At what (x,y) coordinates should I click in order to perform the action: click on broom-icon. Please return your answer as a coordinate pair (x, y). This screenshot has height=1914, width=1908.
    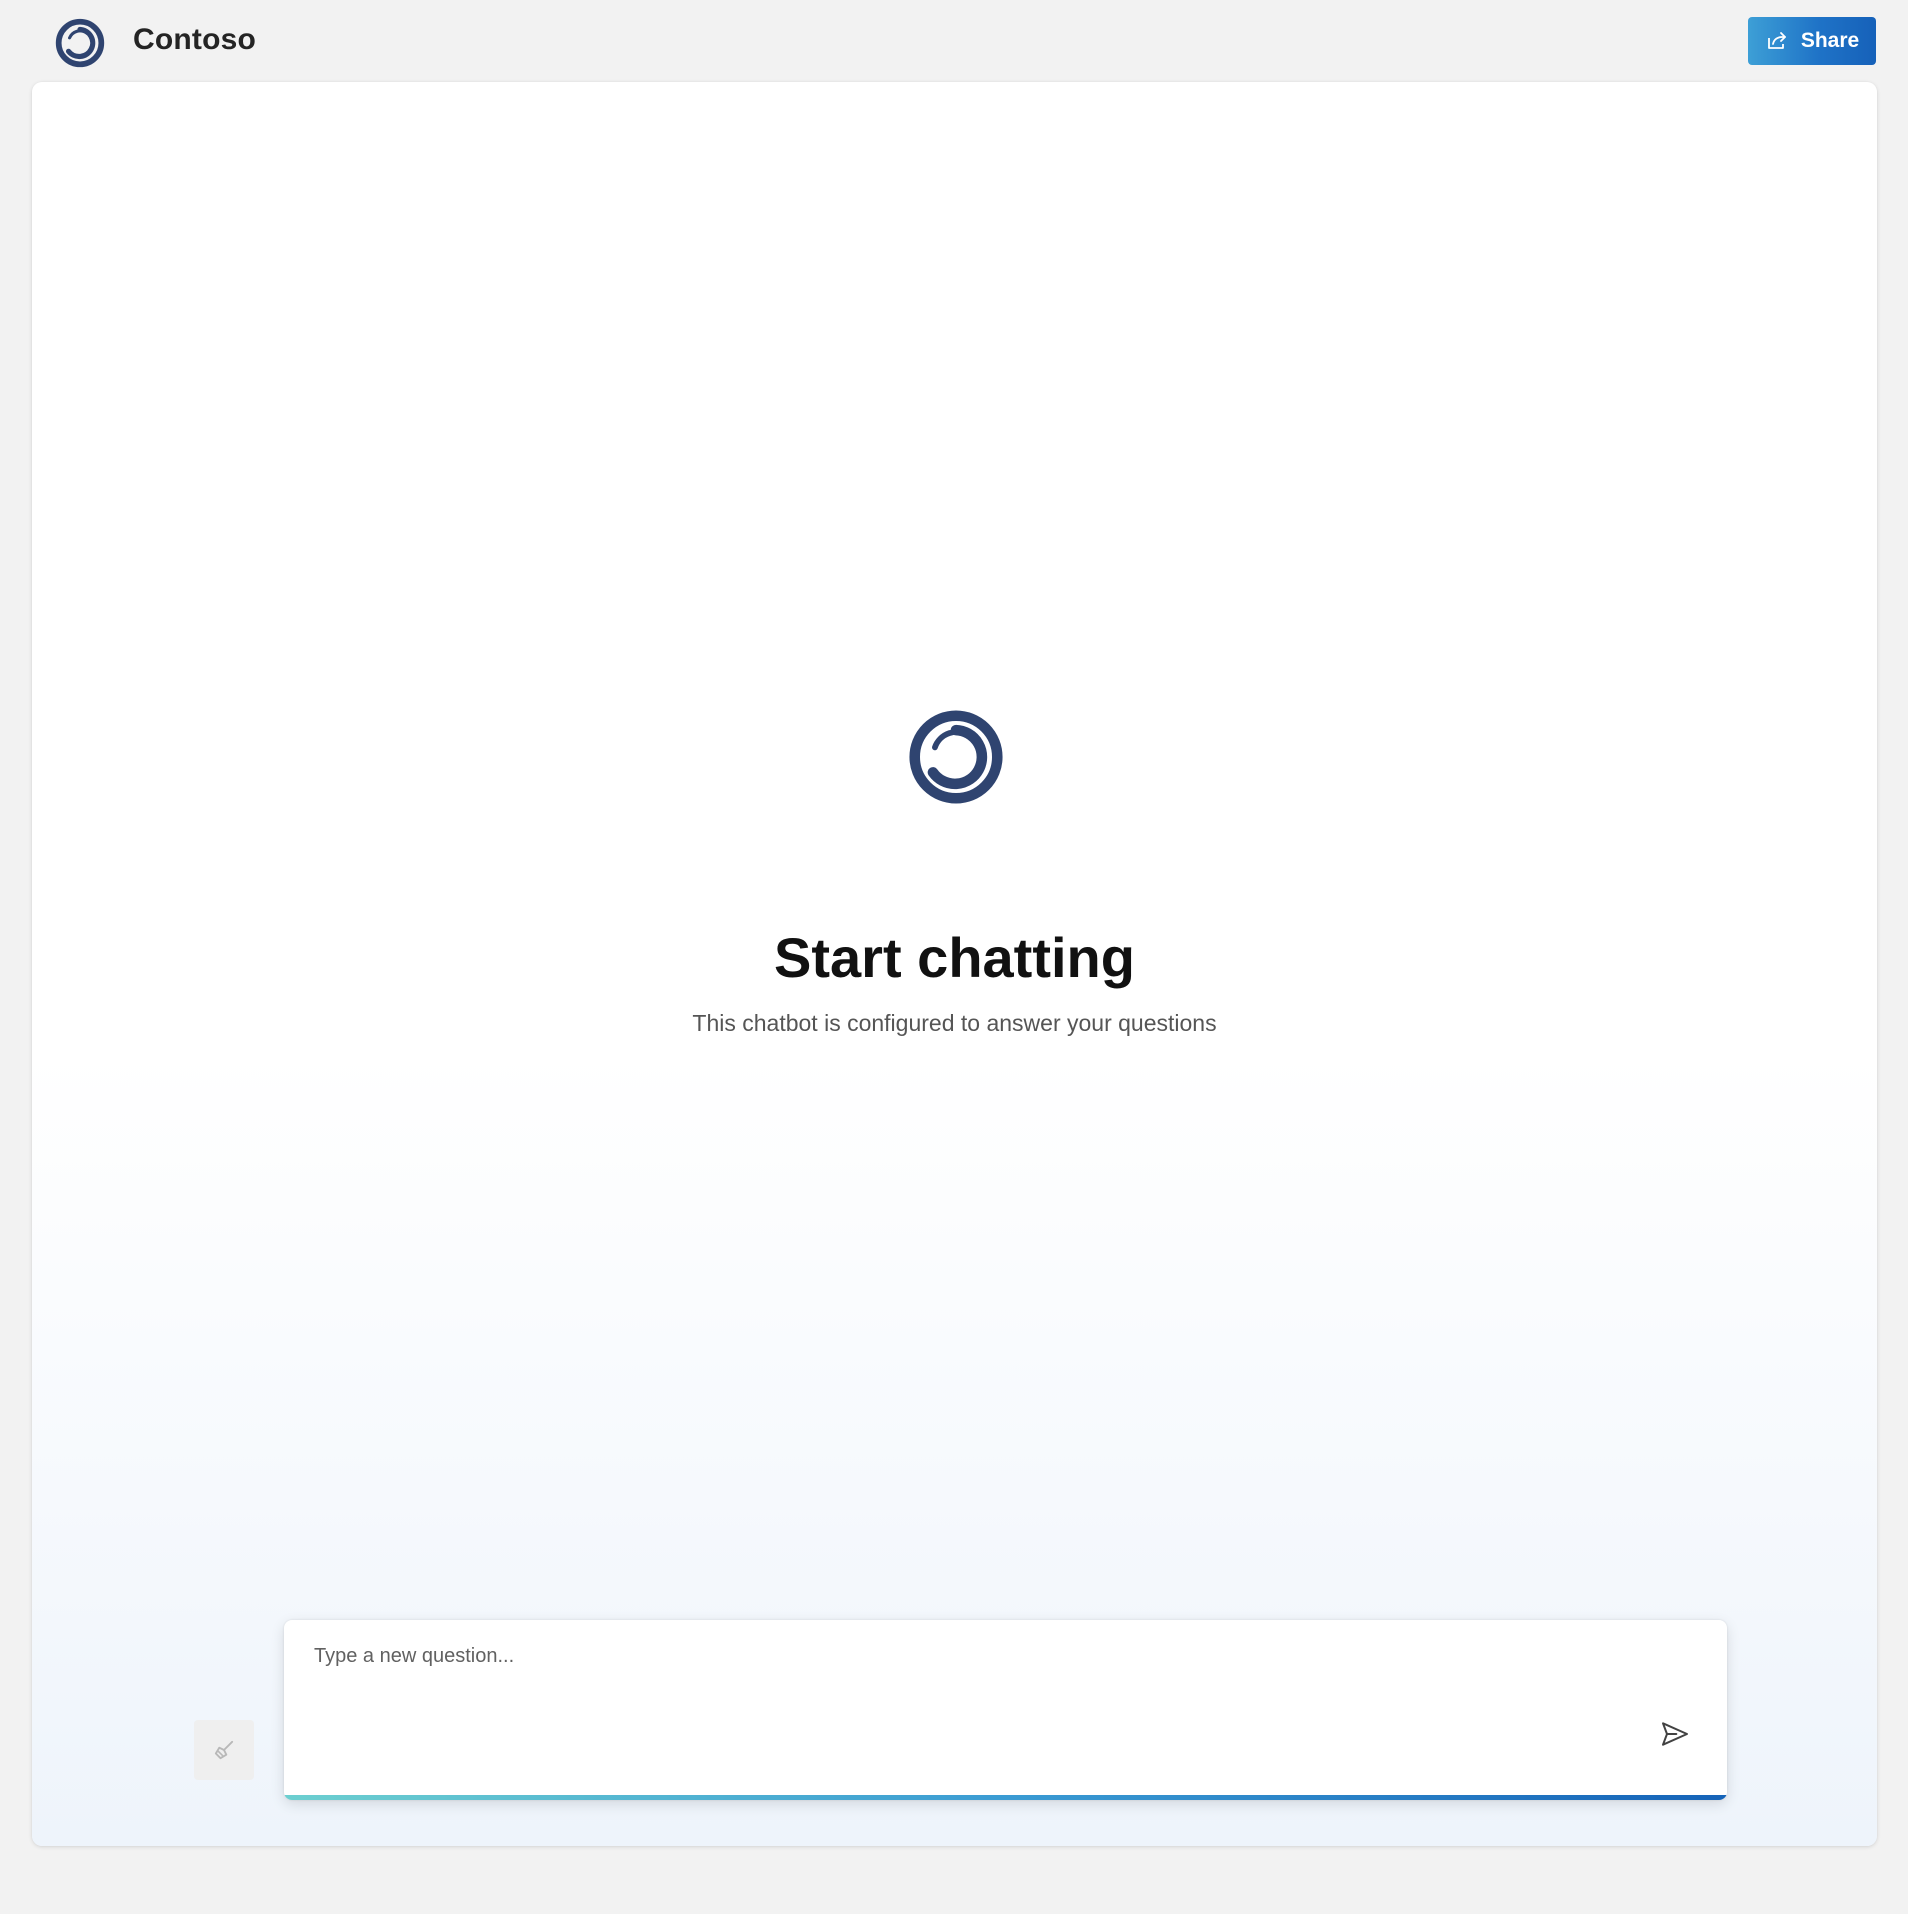
    Looking at the image, I should click on (224, 1750).